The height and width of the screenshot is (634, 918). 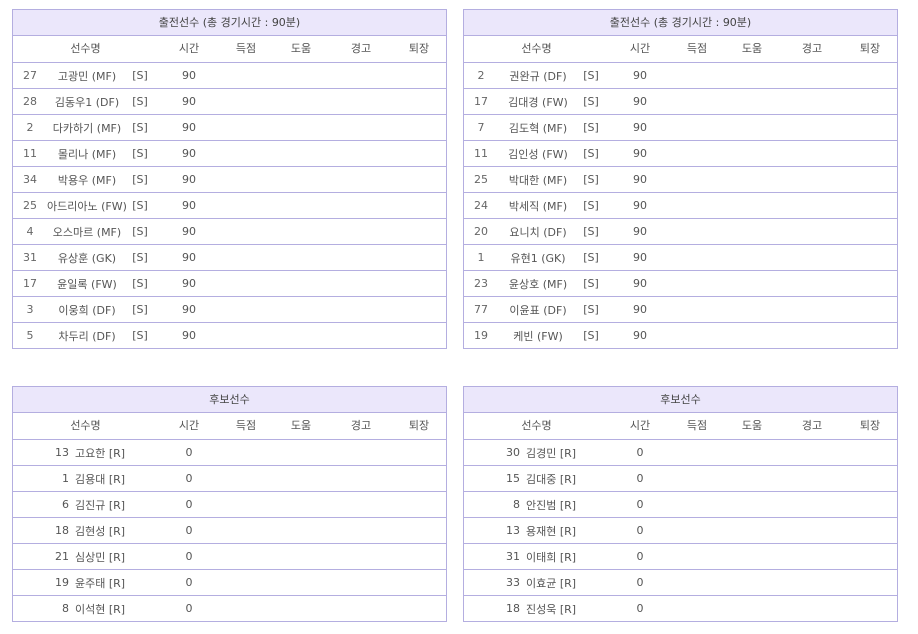 What do you see at coordinates (100, 505) in the screenshot?
I see `player-name: 김진규 [R]` at bounding box center [100, 505].